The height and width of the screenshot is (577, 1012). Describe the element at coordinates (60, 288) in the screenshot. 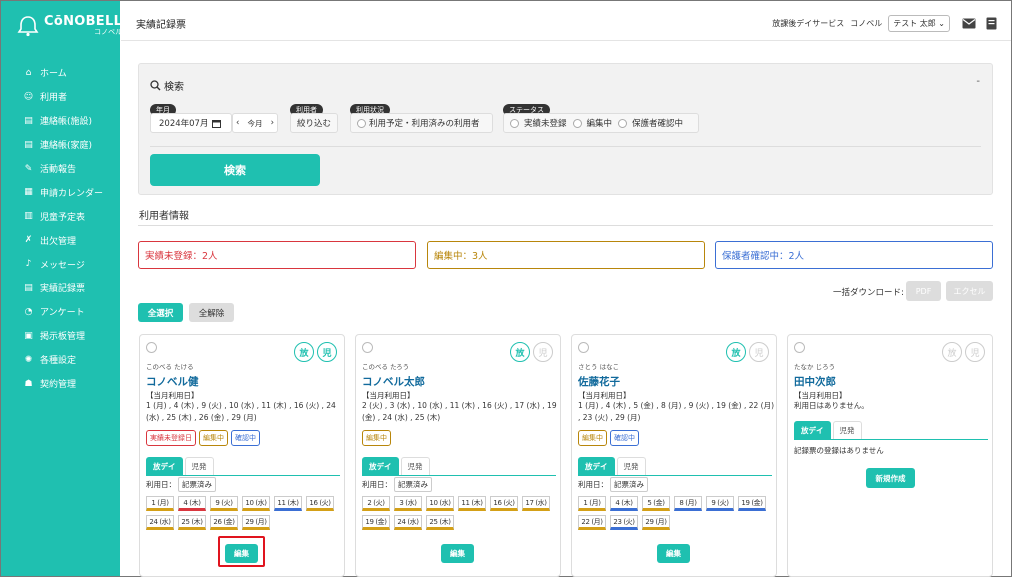

I see `sidebar-item-records: ▤ 実績記録票` at that location.